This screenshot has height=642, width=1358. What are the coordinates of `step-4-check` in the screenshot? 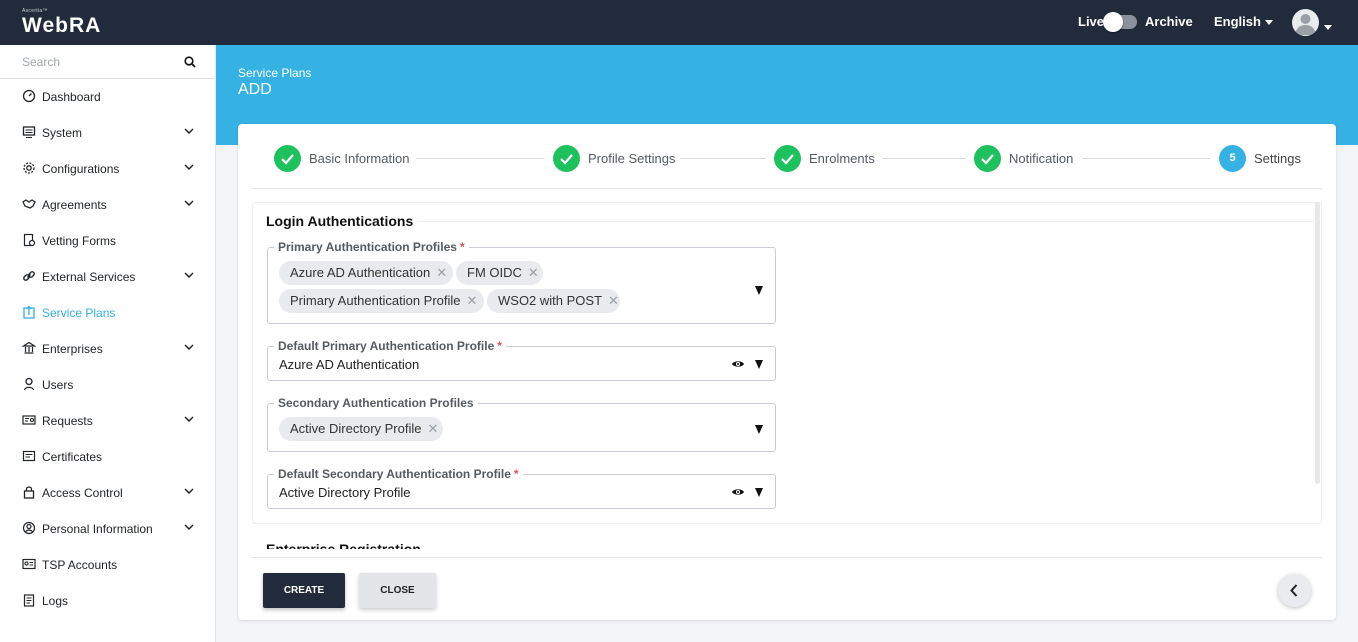 It's located at (987, 158).